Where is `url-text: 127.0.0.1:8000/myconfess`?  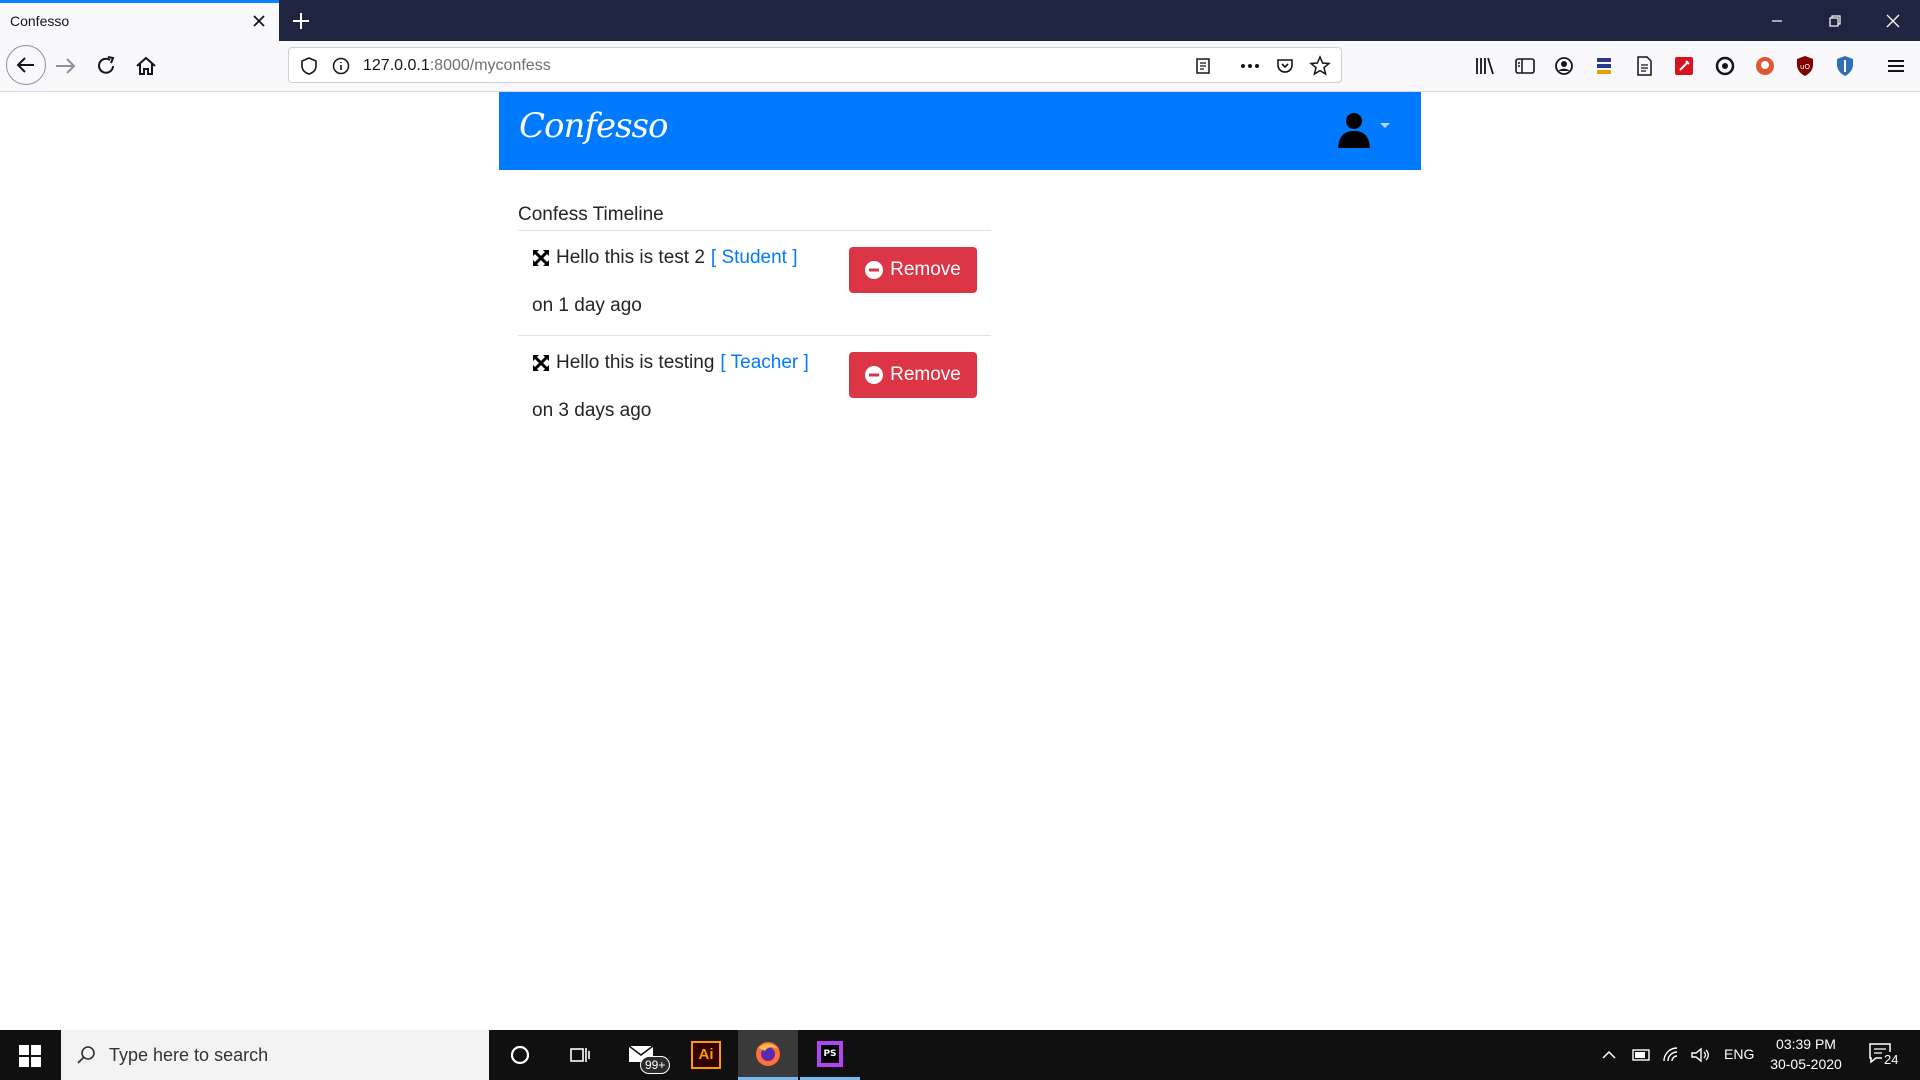 url-text: 127.0.0.1:8000/myconfess is located at coordinates (457, 66).